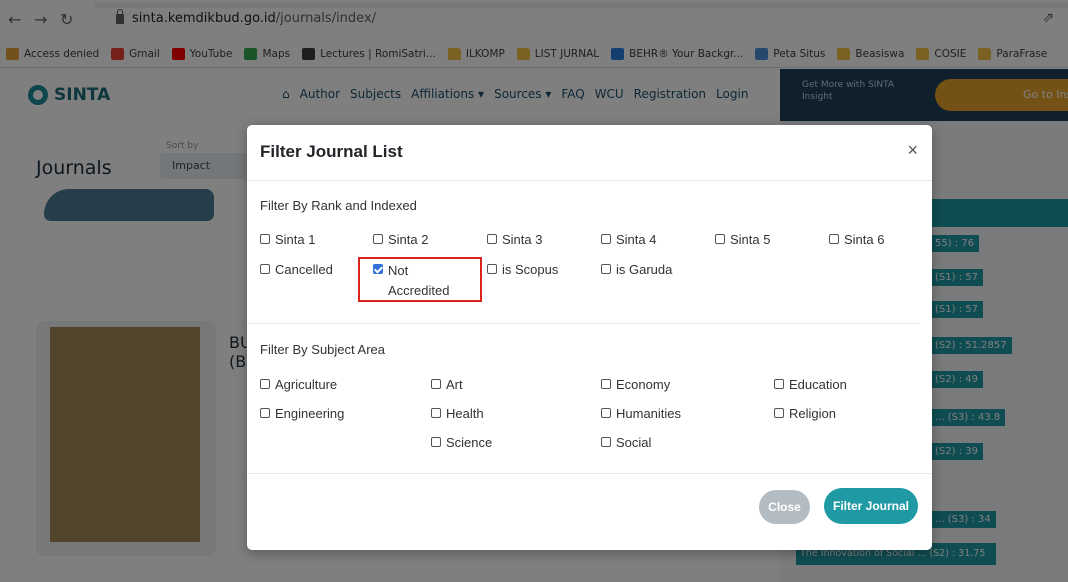 This screenshot has height=582, width=1068. I want to click on option-label: Sinta 3, so click(522, 239).